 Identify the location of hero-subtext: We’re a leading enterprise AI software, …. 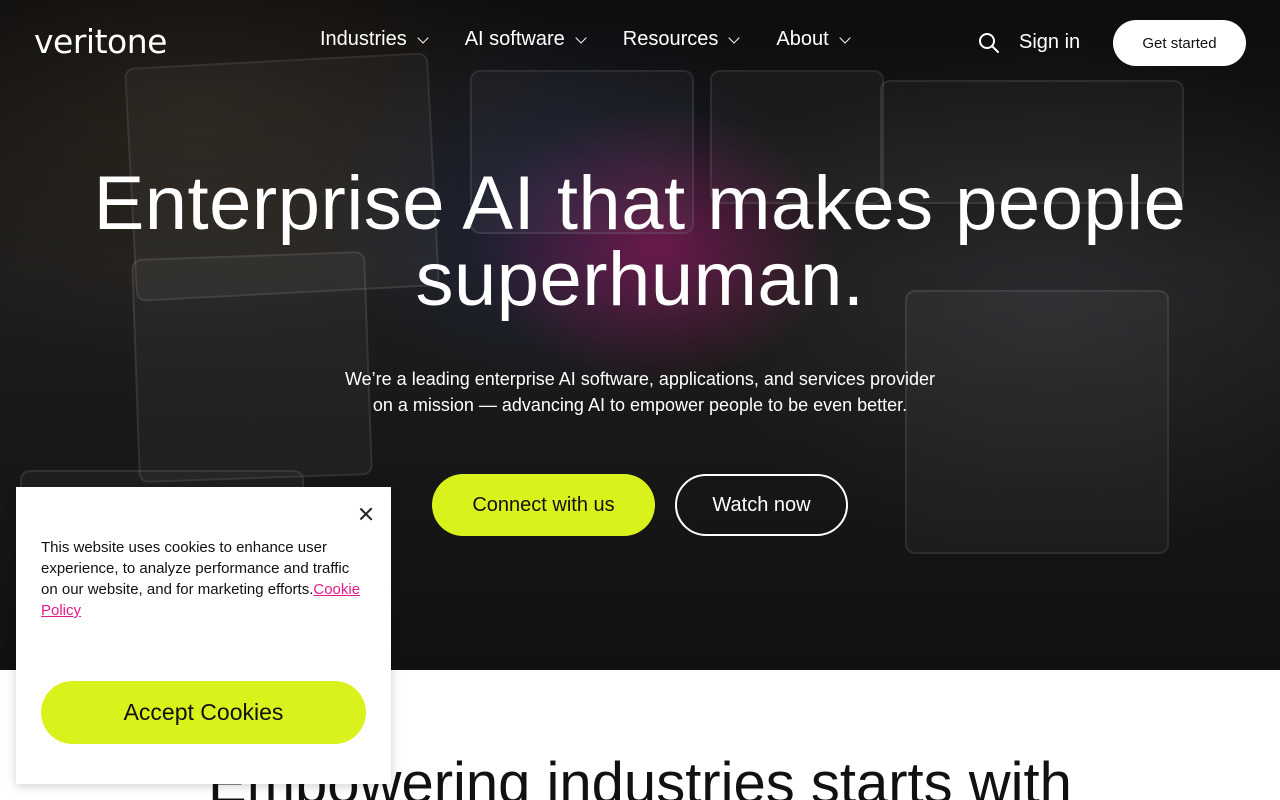
(640, 392).